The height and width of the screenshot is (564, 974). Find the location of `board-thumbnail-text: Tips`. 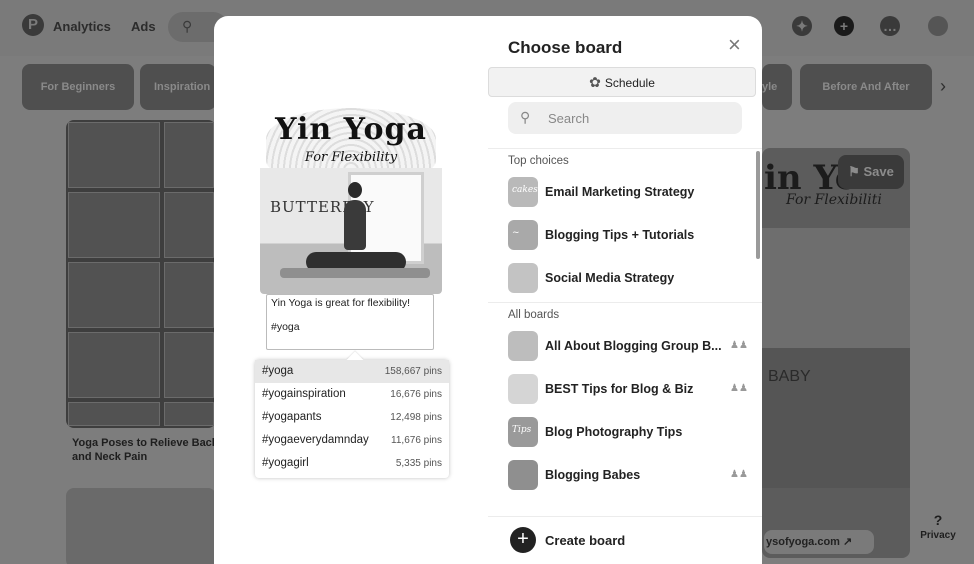

board-thumbnail-text: Tips is located at coordinates (522, 430).